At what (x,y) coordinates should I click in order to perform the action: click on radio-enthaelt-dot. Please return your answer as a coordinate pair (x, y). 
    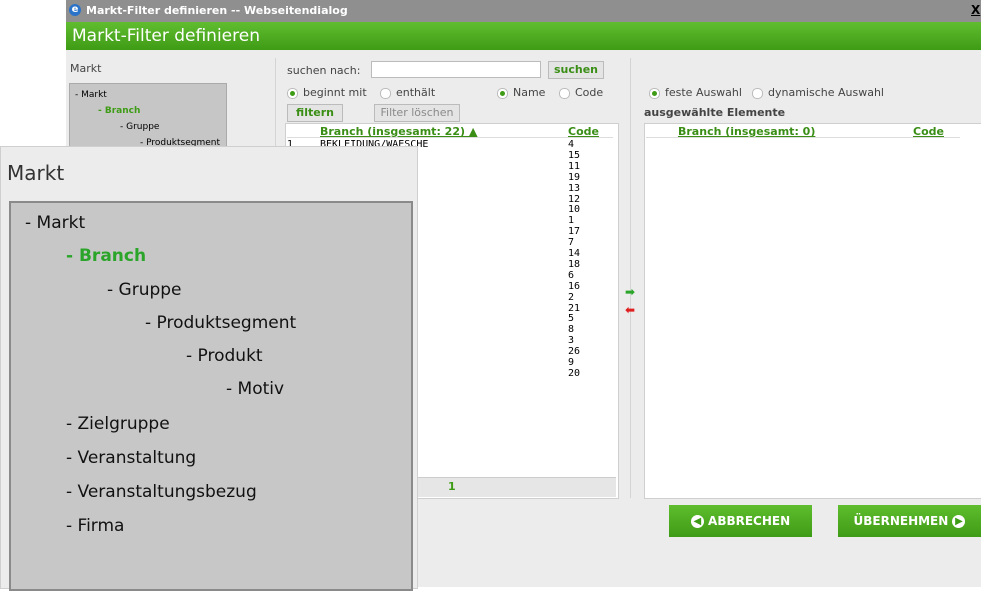
    Looking at the image, I should click on (385, 93).